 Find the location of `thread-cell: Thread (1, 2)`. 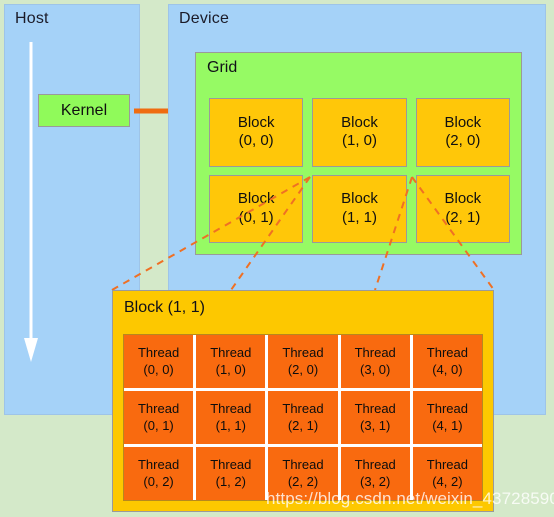

thread-cell: Thread (1, 2) is located at coordinates (231, 473).